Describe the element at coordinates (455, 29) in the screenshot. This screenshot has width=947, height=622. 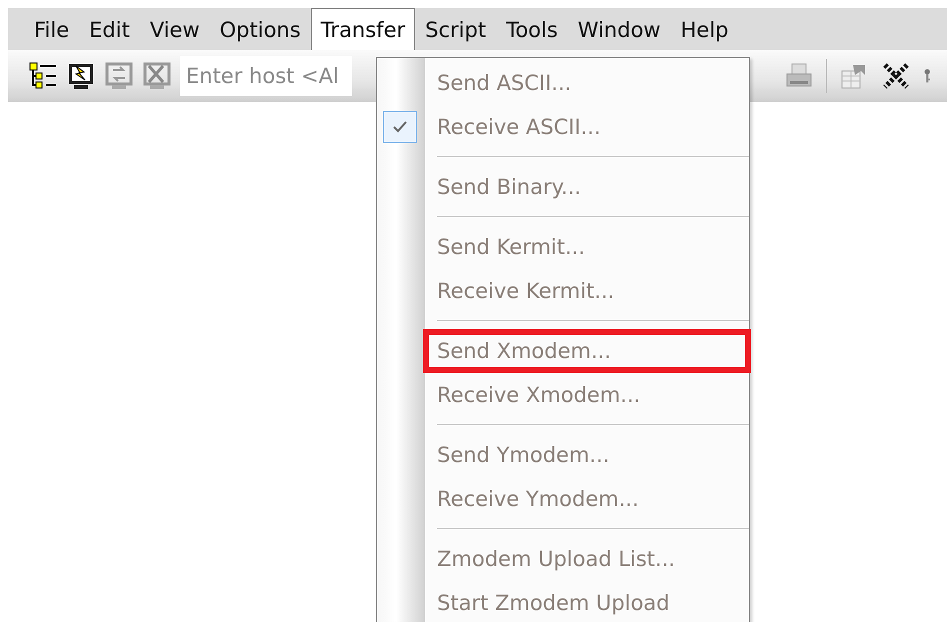
I see `menu-title: Script` at that location.